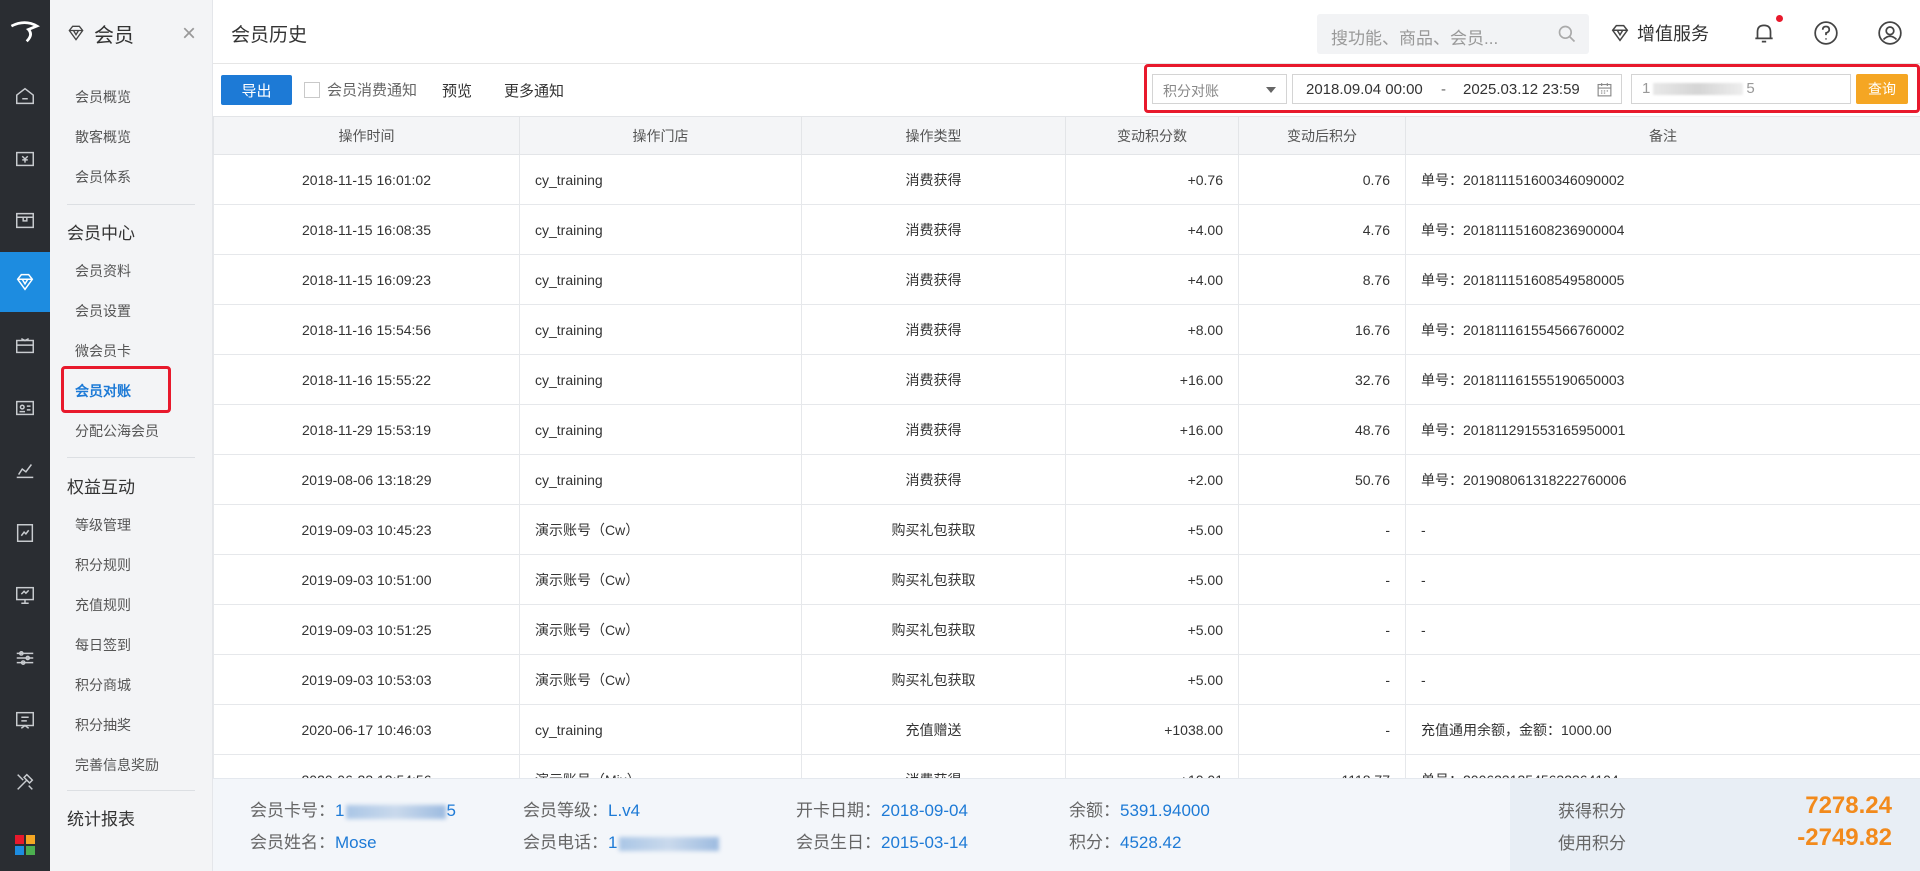 This screenshot has width=1920, height=871. What do you see at coordinates (1715, 825) in the screenshot?
I see `points-totals: 获得积分 7278.24 使用积分 -2749.82` at bounding box center [1715, 825].